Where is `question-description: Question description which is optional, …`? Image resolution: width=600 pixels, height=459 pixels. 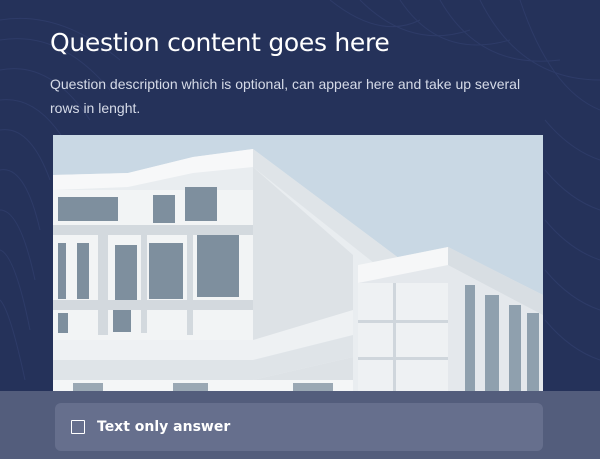
question-description: Question description which is optional, … is located at coordinates (285, 96).